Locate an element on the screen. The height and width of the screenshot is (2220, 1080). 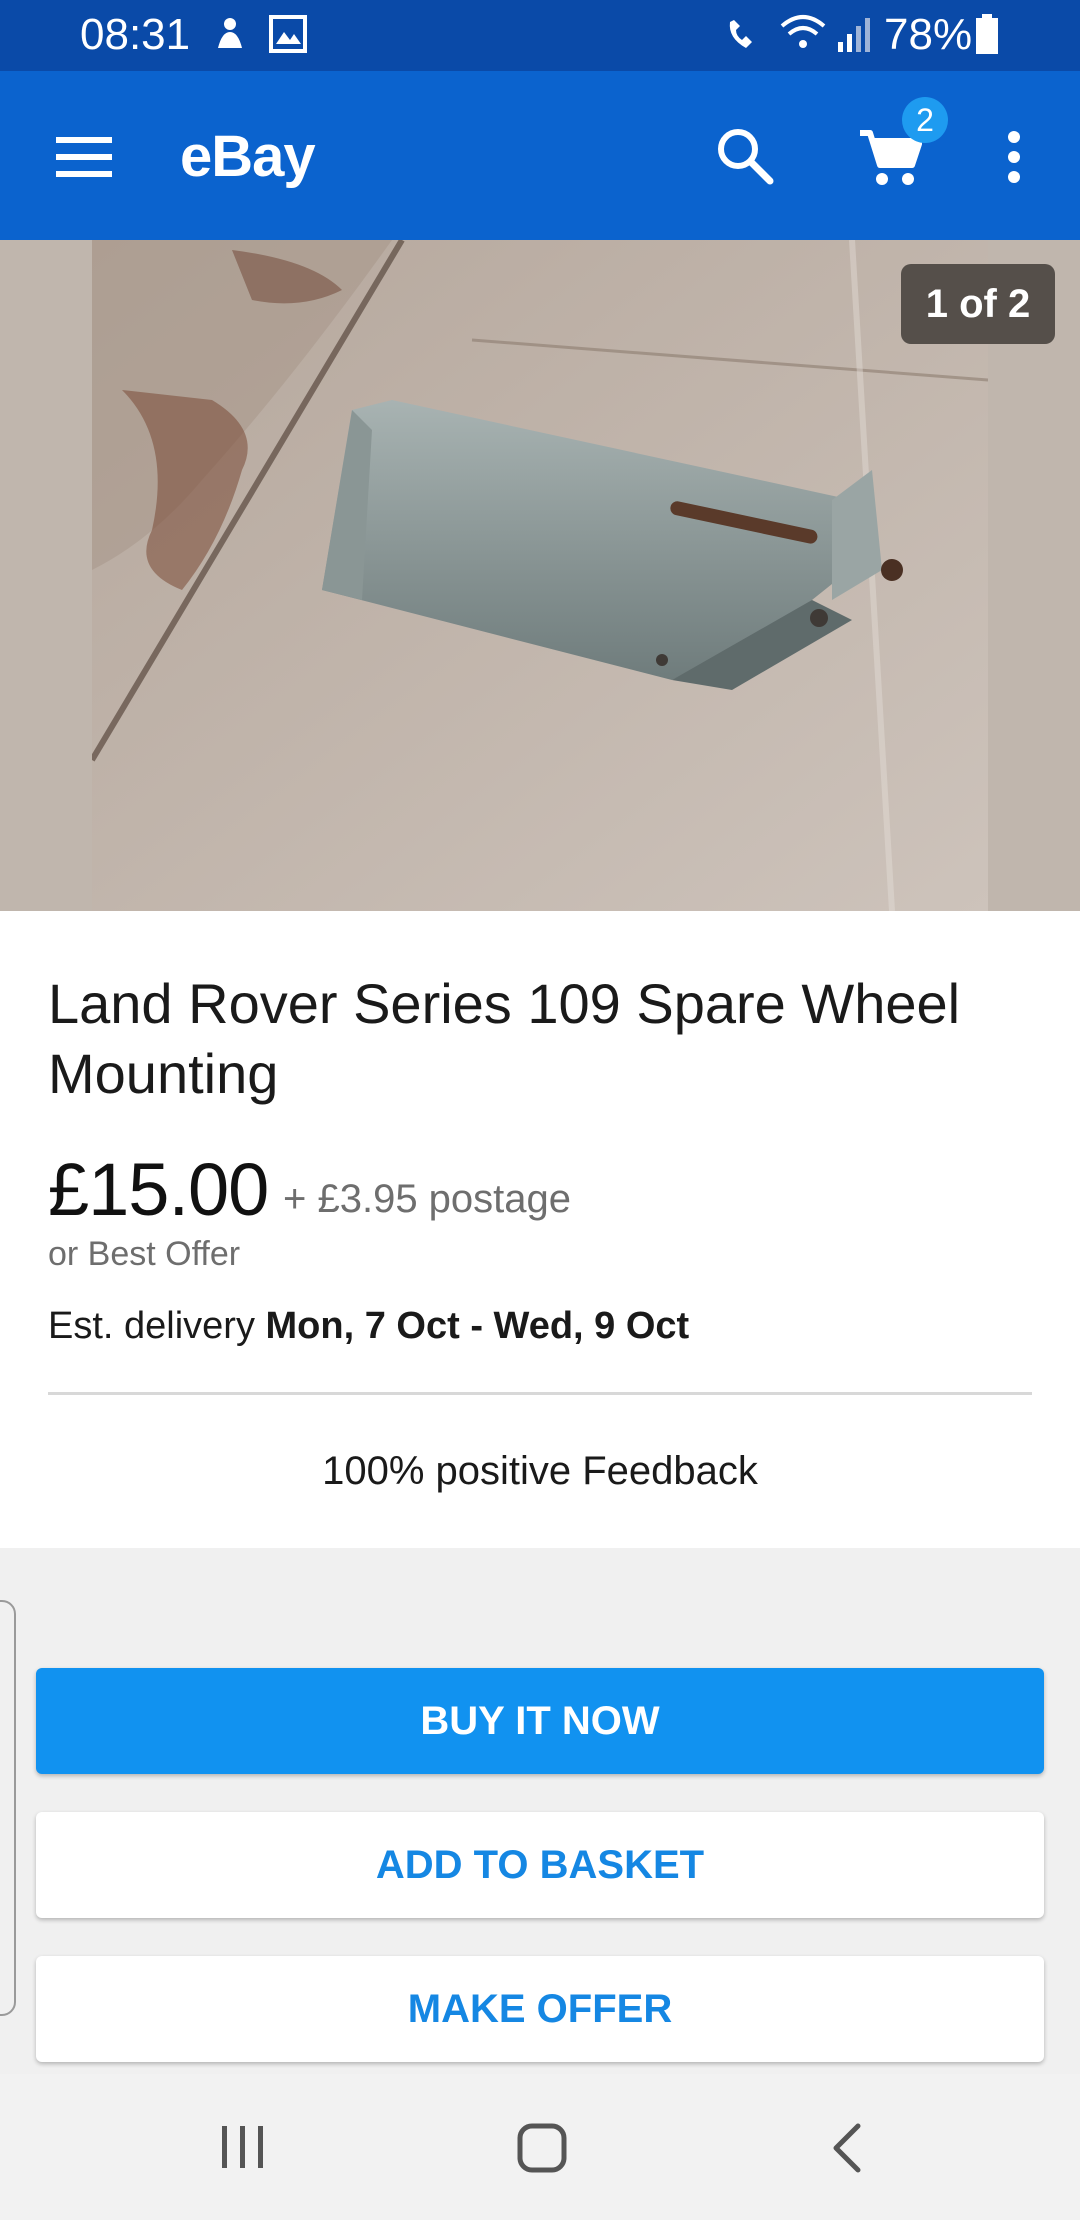
system-nav-bar is located at coordinates (540, 2147).